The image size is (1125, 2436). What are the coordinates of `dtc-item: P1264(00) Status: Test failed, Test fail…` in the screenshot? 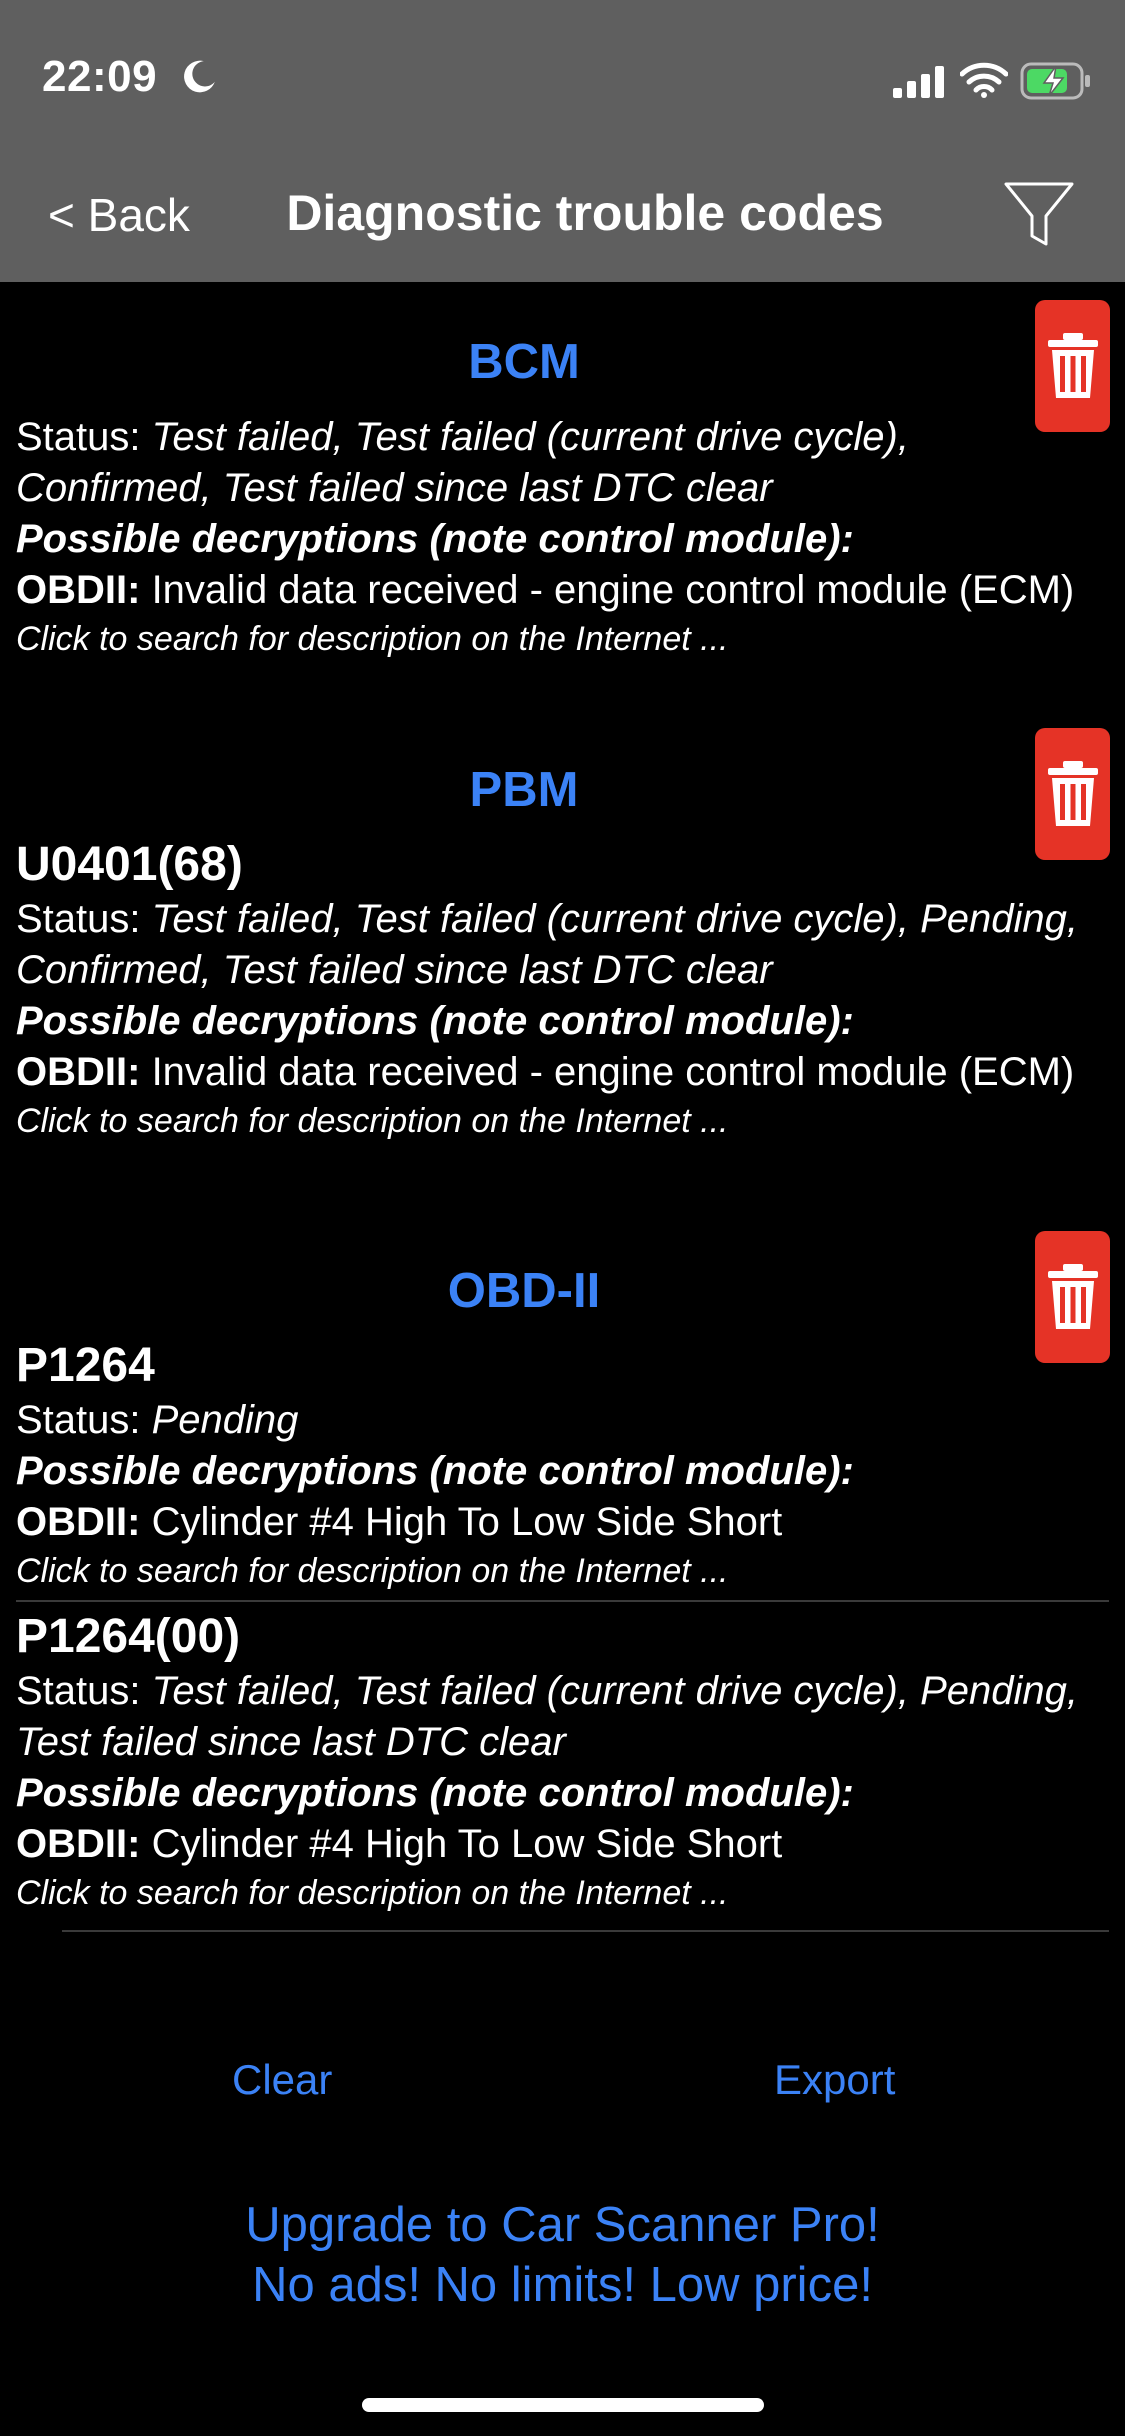 It's located at (562, 1762).